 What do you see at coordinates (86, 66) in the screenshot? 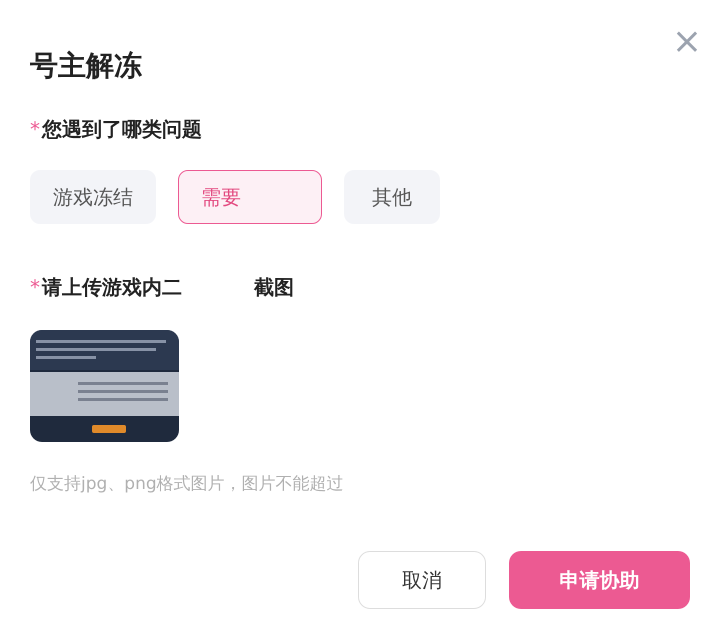
I see `dialog-title: 号主解冻` at bounding box center [86, 66].